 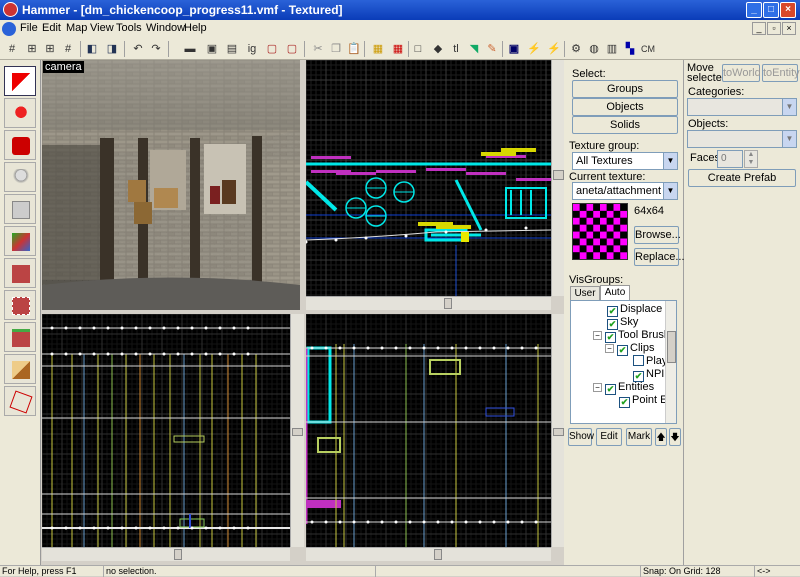 What do you see at coordinates (741, 73) in the screenshot?
I see `to-world-button: toWorld` at bounding box center [741, 73].